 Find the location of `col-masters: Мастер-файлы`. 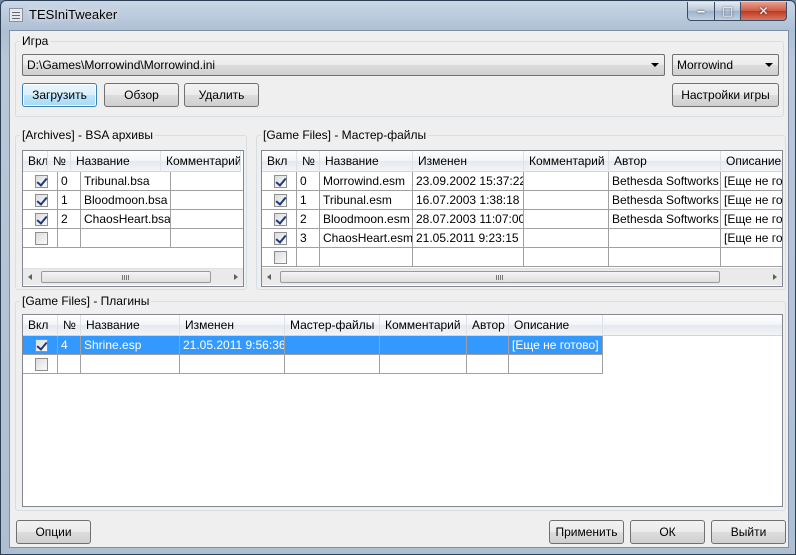

col-masters: Мастер-файлы is located at coordinates (332, 325).